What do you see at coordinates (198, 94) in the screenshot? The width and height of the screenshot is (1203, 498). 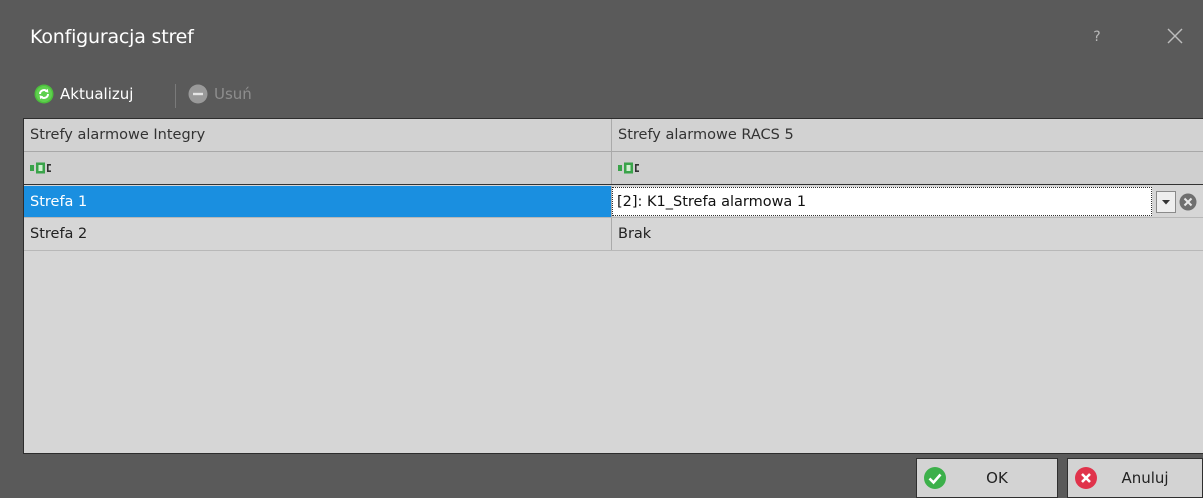 I see `minus-circle-icon` at bounding box center [198, 94].